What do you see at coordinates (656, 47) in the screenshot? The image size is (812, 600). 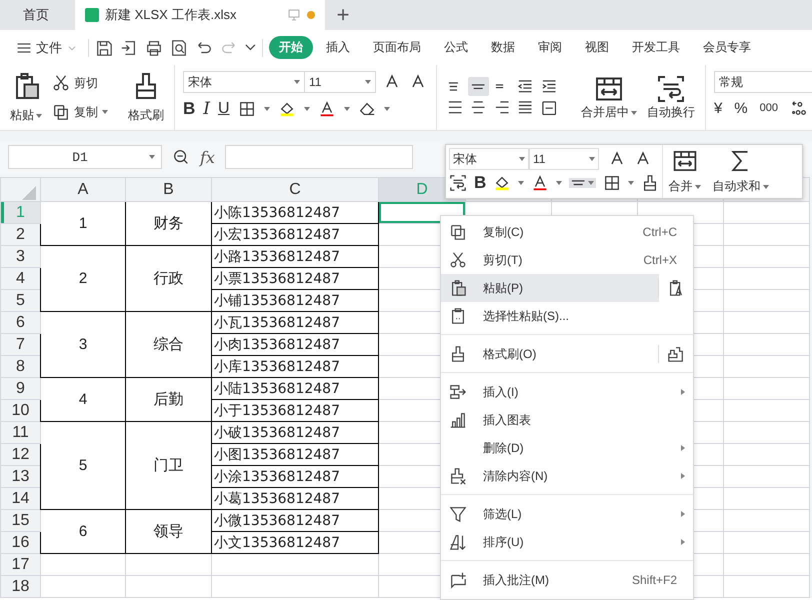 I see `ribbon-tab: 开发工具` at bounding box center [656, 47].